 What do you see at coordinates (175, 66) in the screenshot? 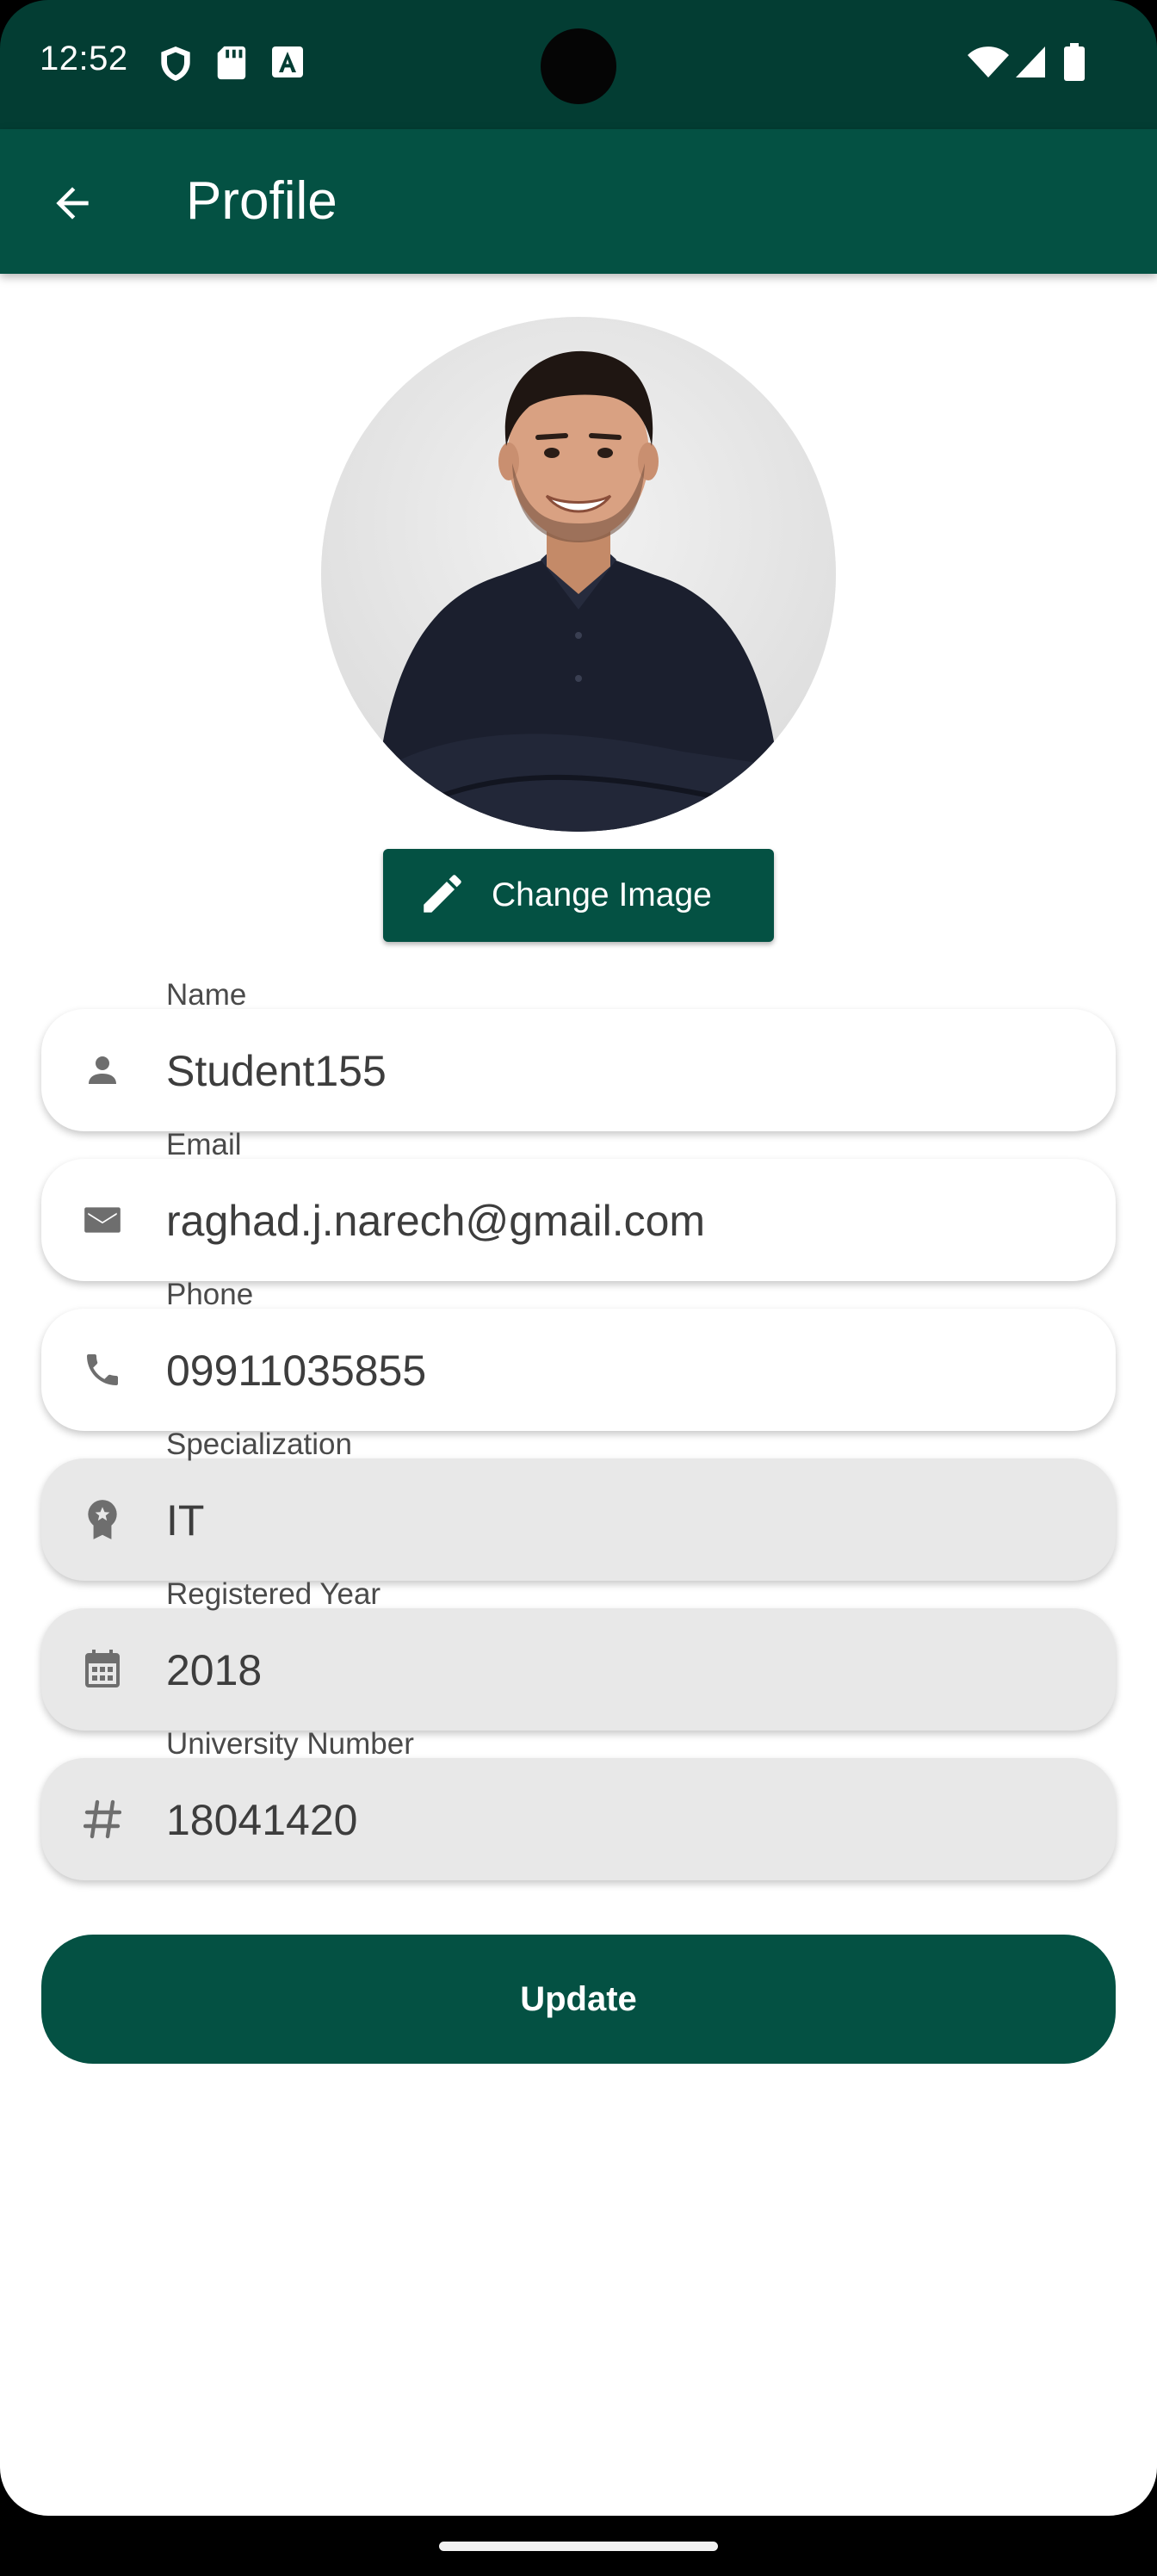
I see `shield-icon` at bounding box center [175, 66].